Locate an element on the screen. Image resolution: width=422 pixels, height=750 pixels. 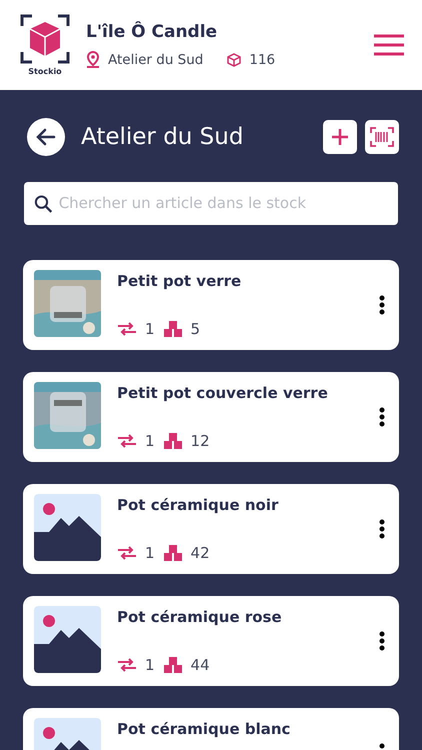
menu-icon is located at coordinates (389, 45).